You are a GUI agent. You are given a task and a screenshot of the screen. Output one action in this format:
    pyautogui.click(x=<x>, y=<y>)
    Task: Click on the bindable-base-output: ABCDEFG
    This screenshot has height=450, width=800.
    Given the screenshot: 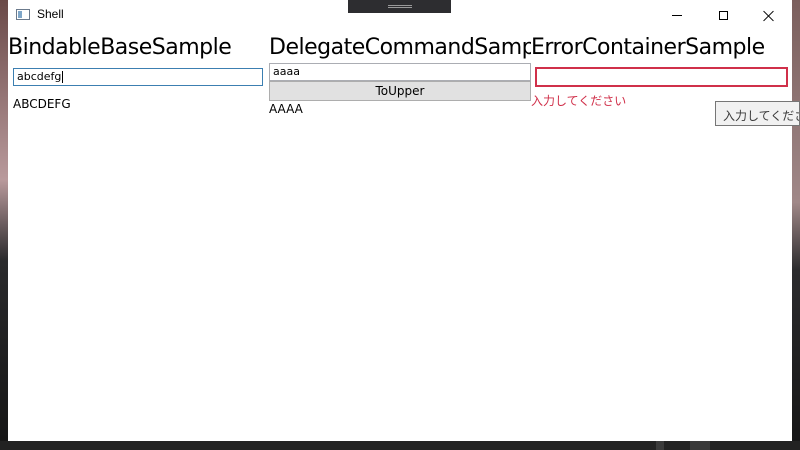 What is the action you would take?
    pyautogui.click(x=42, y=104)
    